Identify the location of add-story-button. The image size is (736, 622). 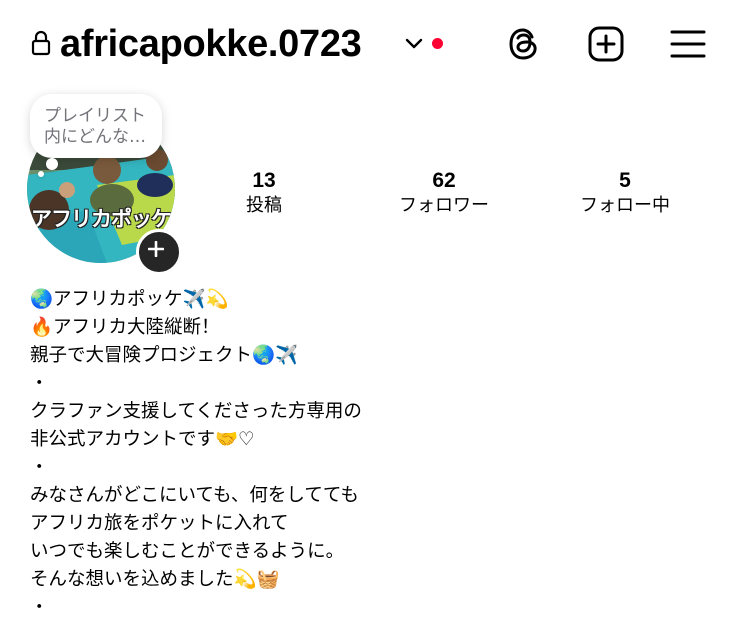
(159, 252).